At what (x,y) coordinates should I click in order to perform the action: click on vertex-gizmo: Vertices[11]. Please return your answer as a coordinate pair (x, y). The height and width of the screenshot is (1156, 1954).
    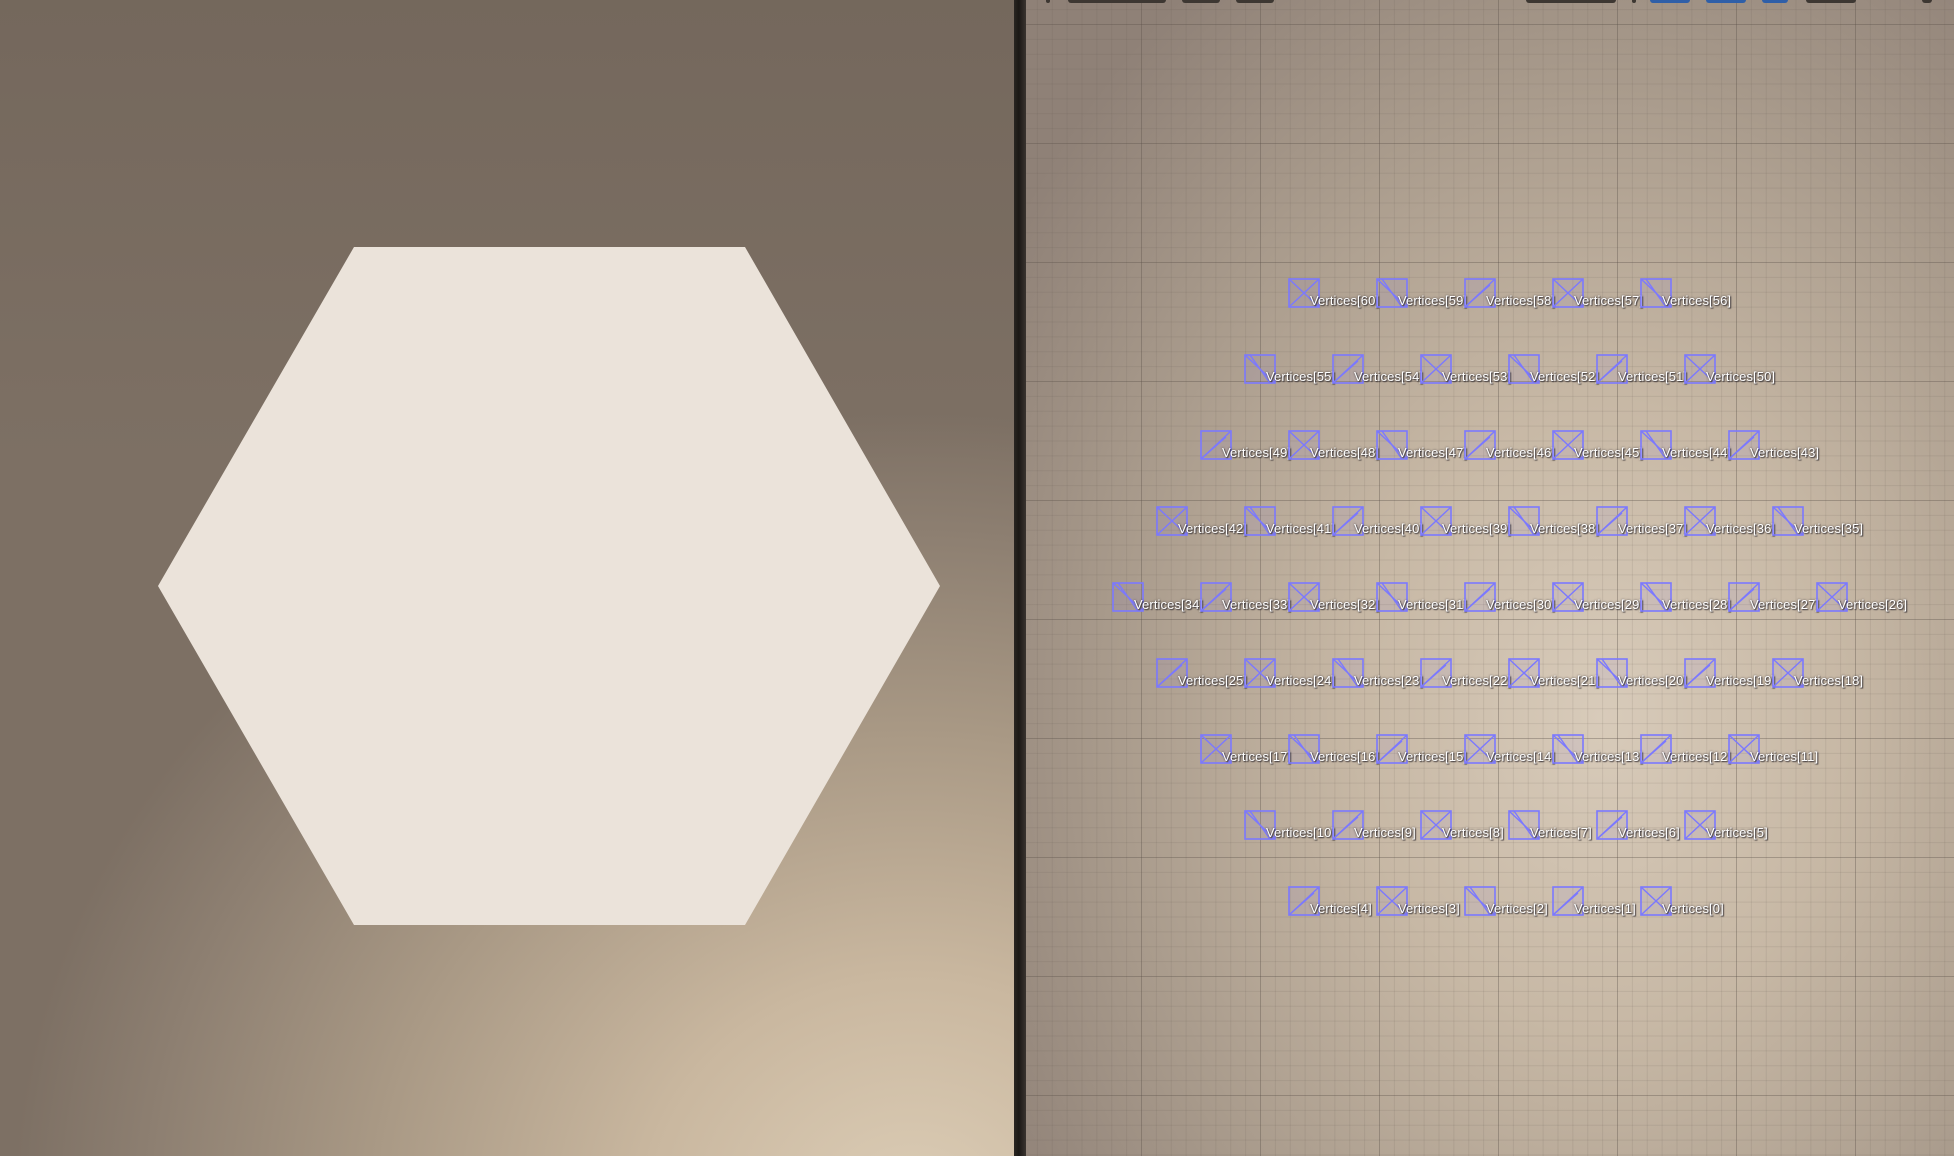
    Looking at the image, I should click on (1773, 750).